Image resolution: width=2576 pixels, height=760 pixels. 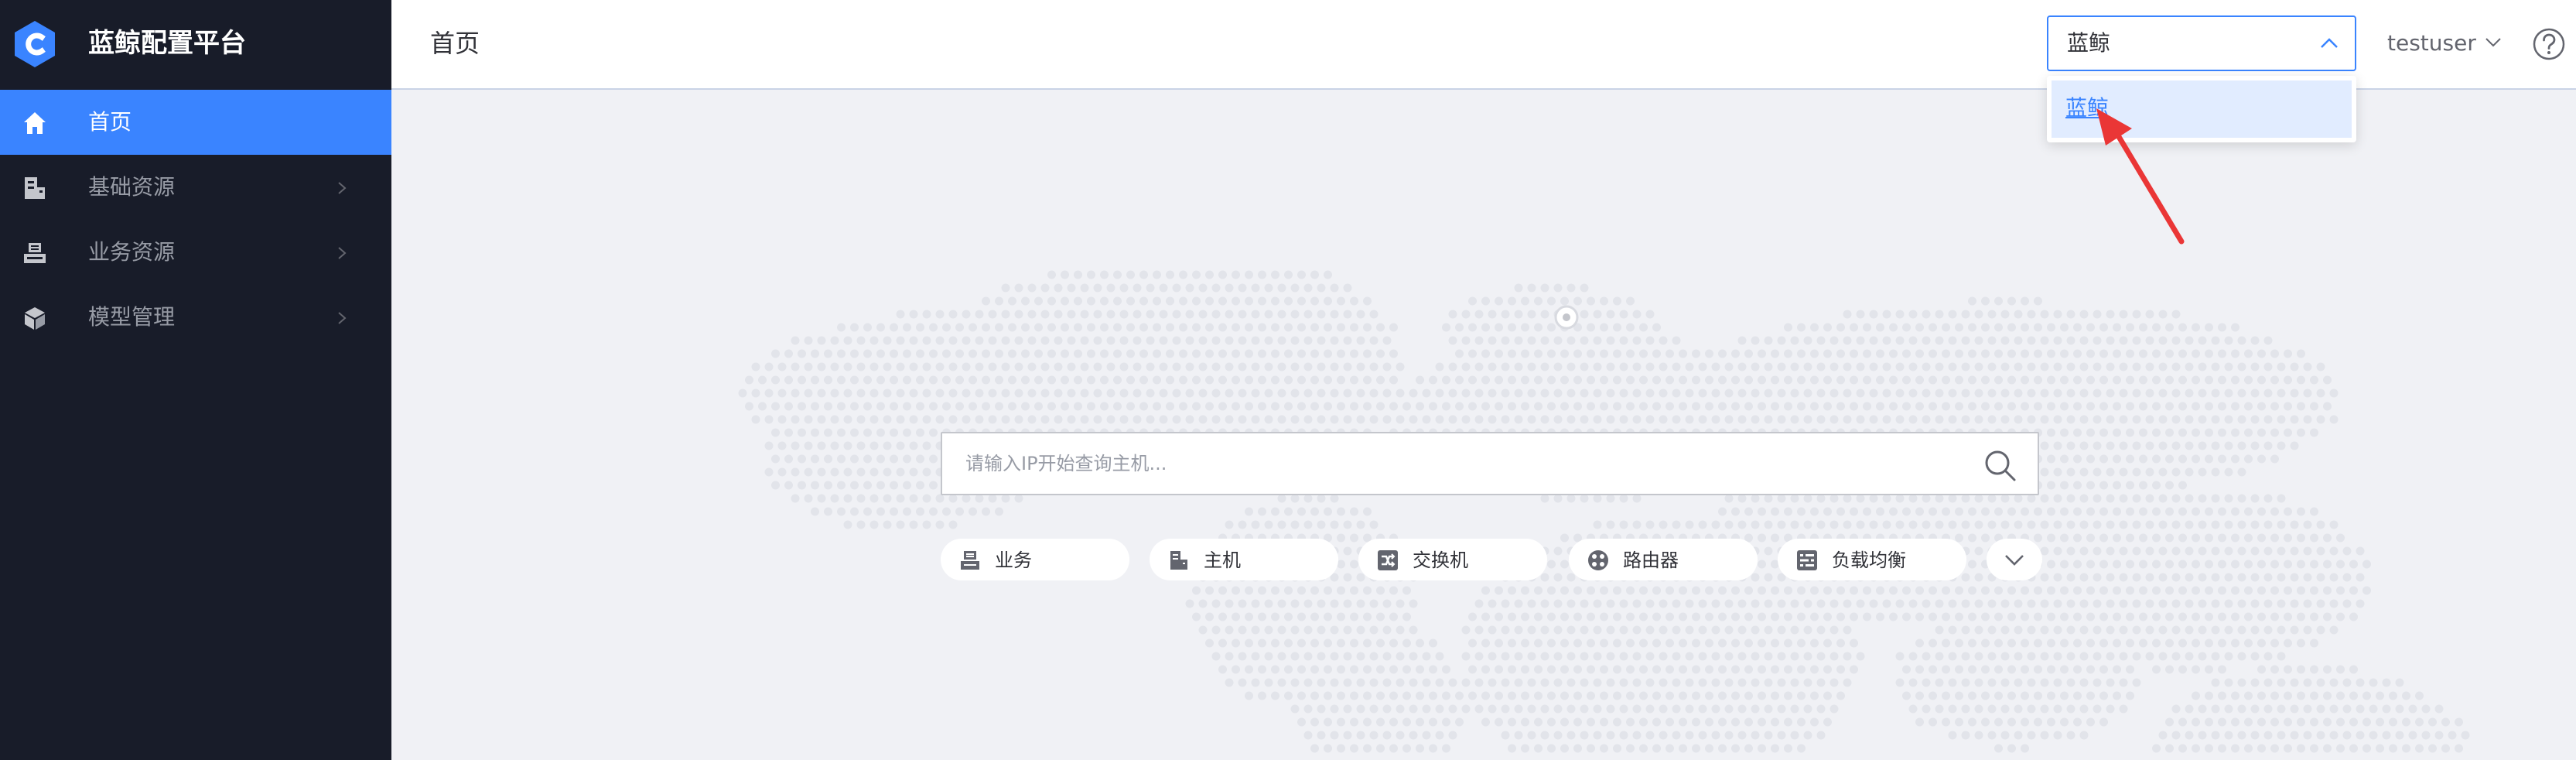 I want to click on shortcut-switch: 交换机, so click(x=1452, y=559).